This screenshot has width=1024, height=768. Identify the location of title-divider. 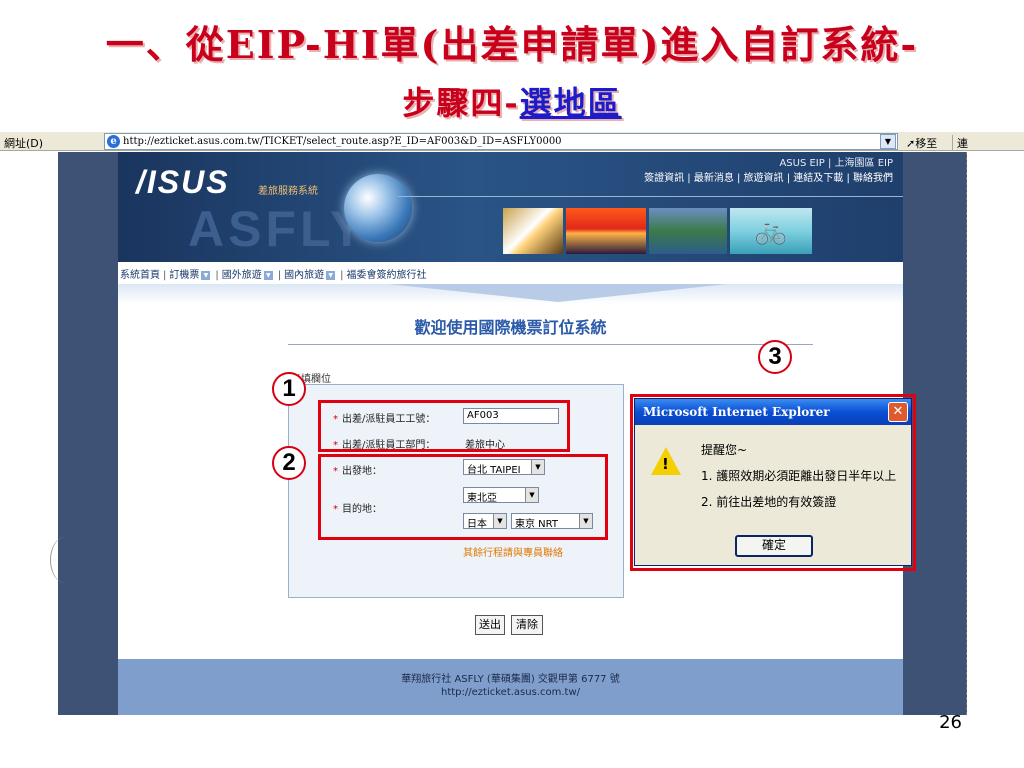
(550, 344).